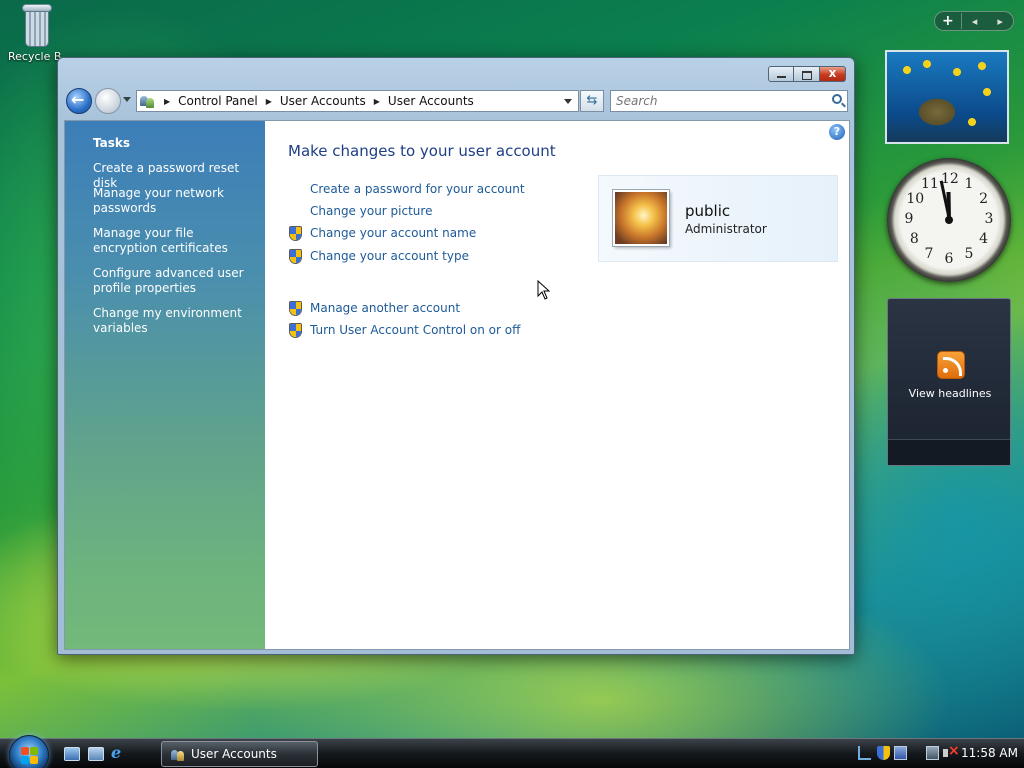 The image size is (1024, 768). What do you see at coordinates (544, 290) in the screenshot?
I see `mouse-pointer-icon` at bounding box center [544, 290].